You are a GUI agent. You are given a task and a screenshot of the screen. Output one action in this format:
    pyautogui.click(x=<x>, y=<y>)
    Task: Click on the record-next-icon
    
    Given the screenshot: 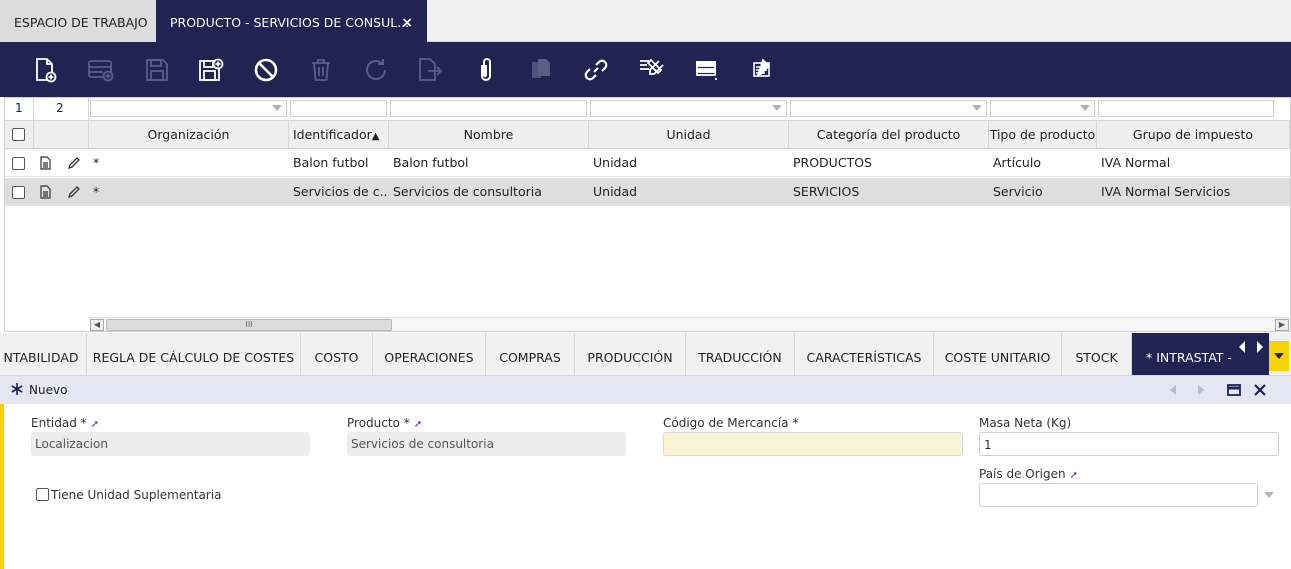 What is the action you would take?
    pyautogui.click(x=1201, y=390)
    